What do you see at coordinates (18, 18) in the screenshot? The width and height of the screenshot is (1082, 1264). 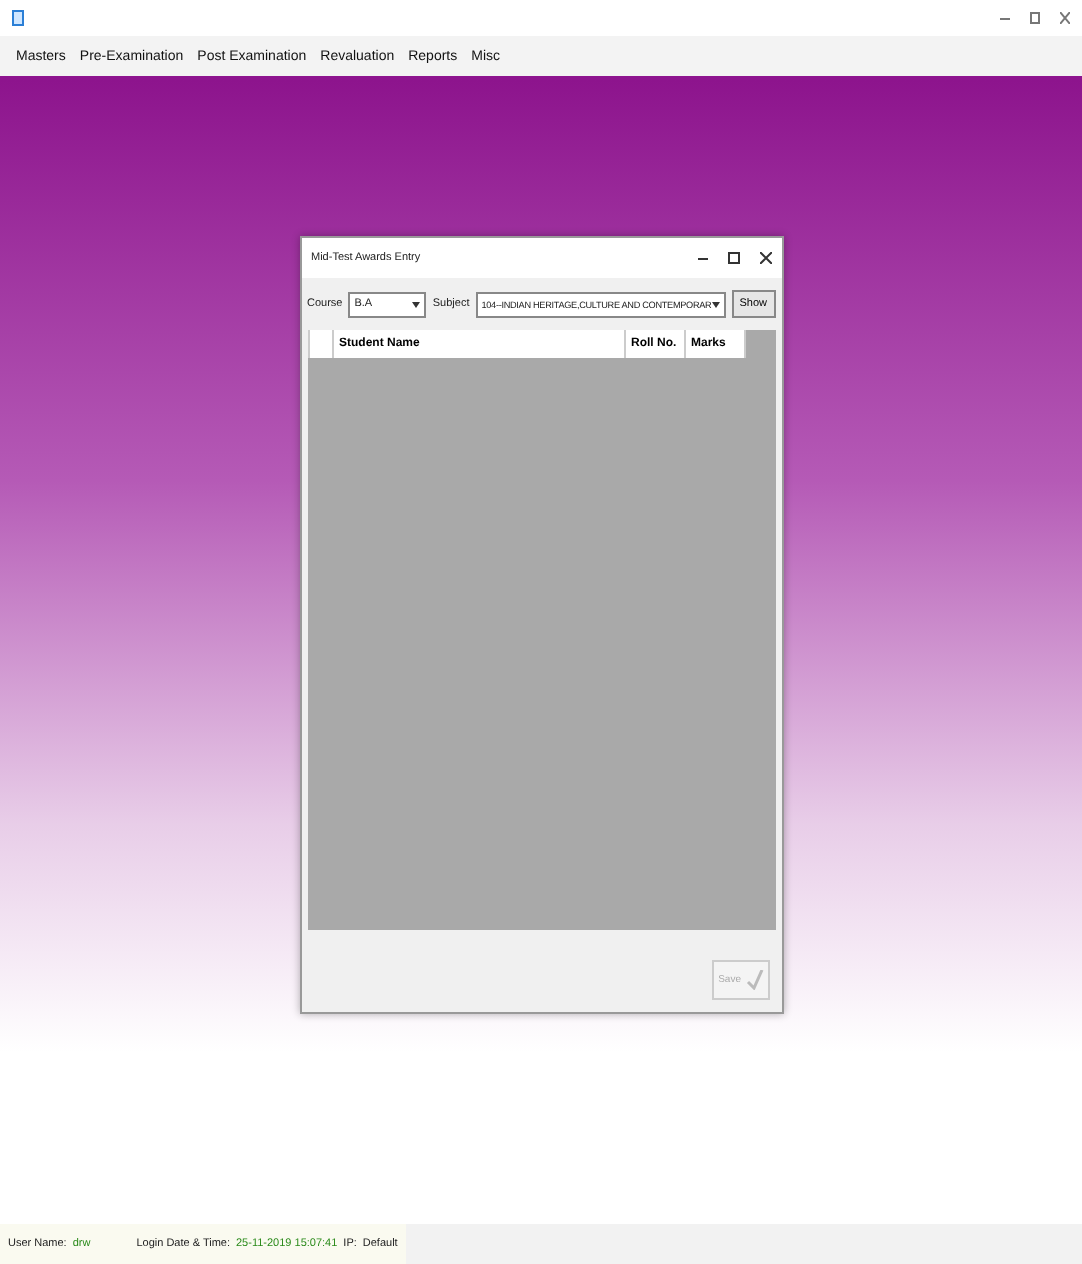 I see `app-icon` at bounding box center [18, 18].